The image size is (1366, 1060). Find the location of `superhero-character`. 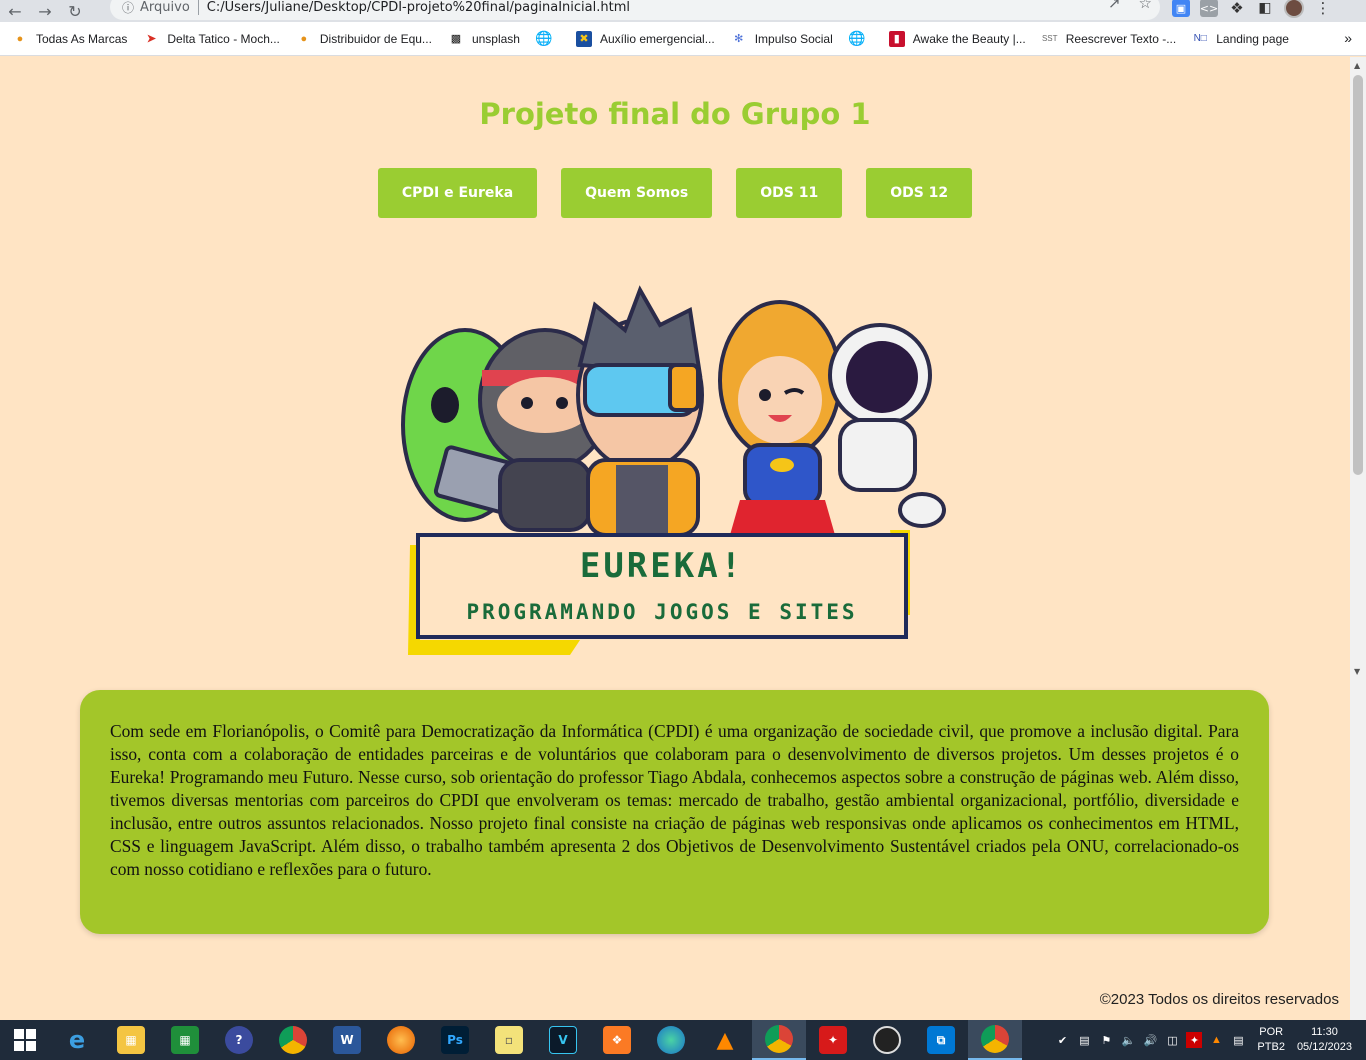

superhero-character is located at coordinates (780, 417).